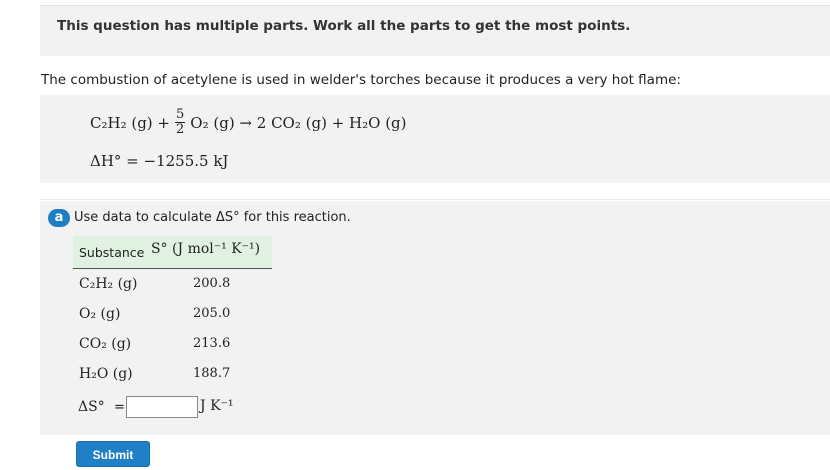 The image size is (830, 470). Describe the element at coordinates (212, 283) in the screenshot. I see `entropy-cell: 200.8` at that location.